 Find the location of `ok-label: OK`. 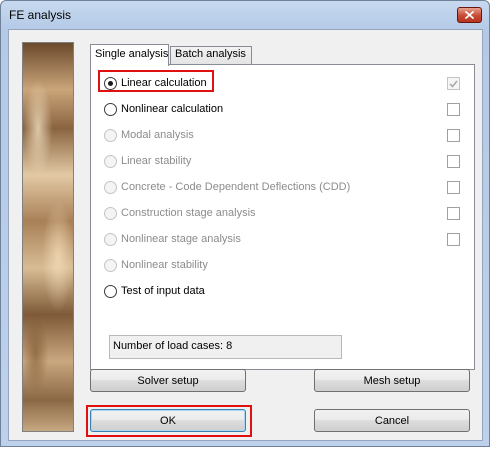

ok-label: OK is located at coordinates (168, 420).